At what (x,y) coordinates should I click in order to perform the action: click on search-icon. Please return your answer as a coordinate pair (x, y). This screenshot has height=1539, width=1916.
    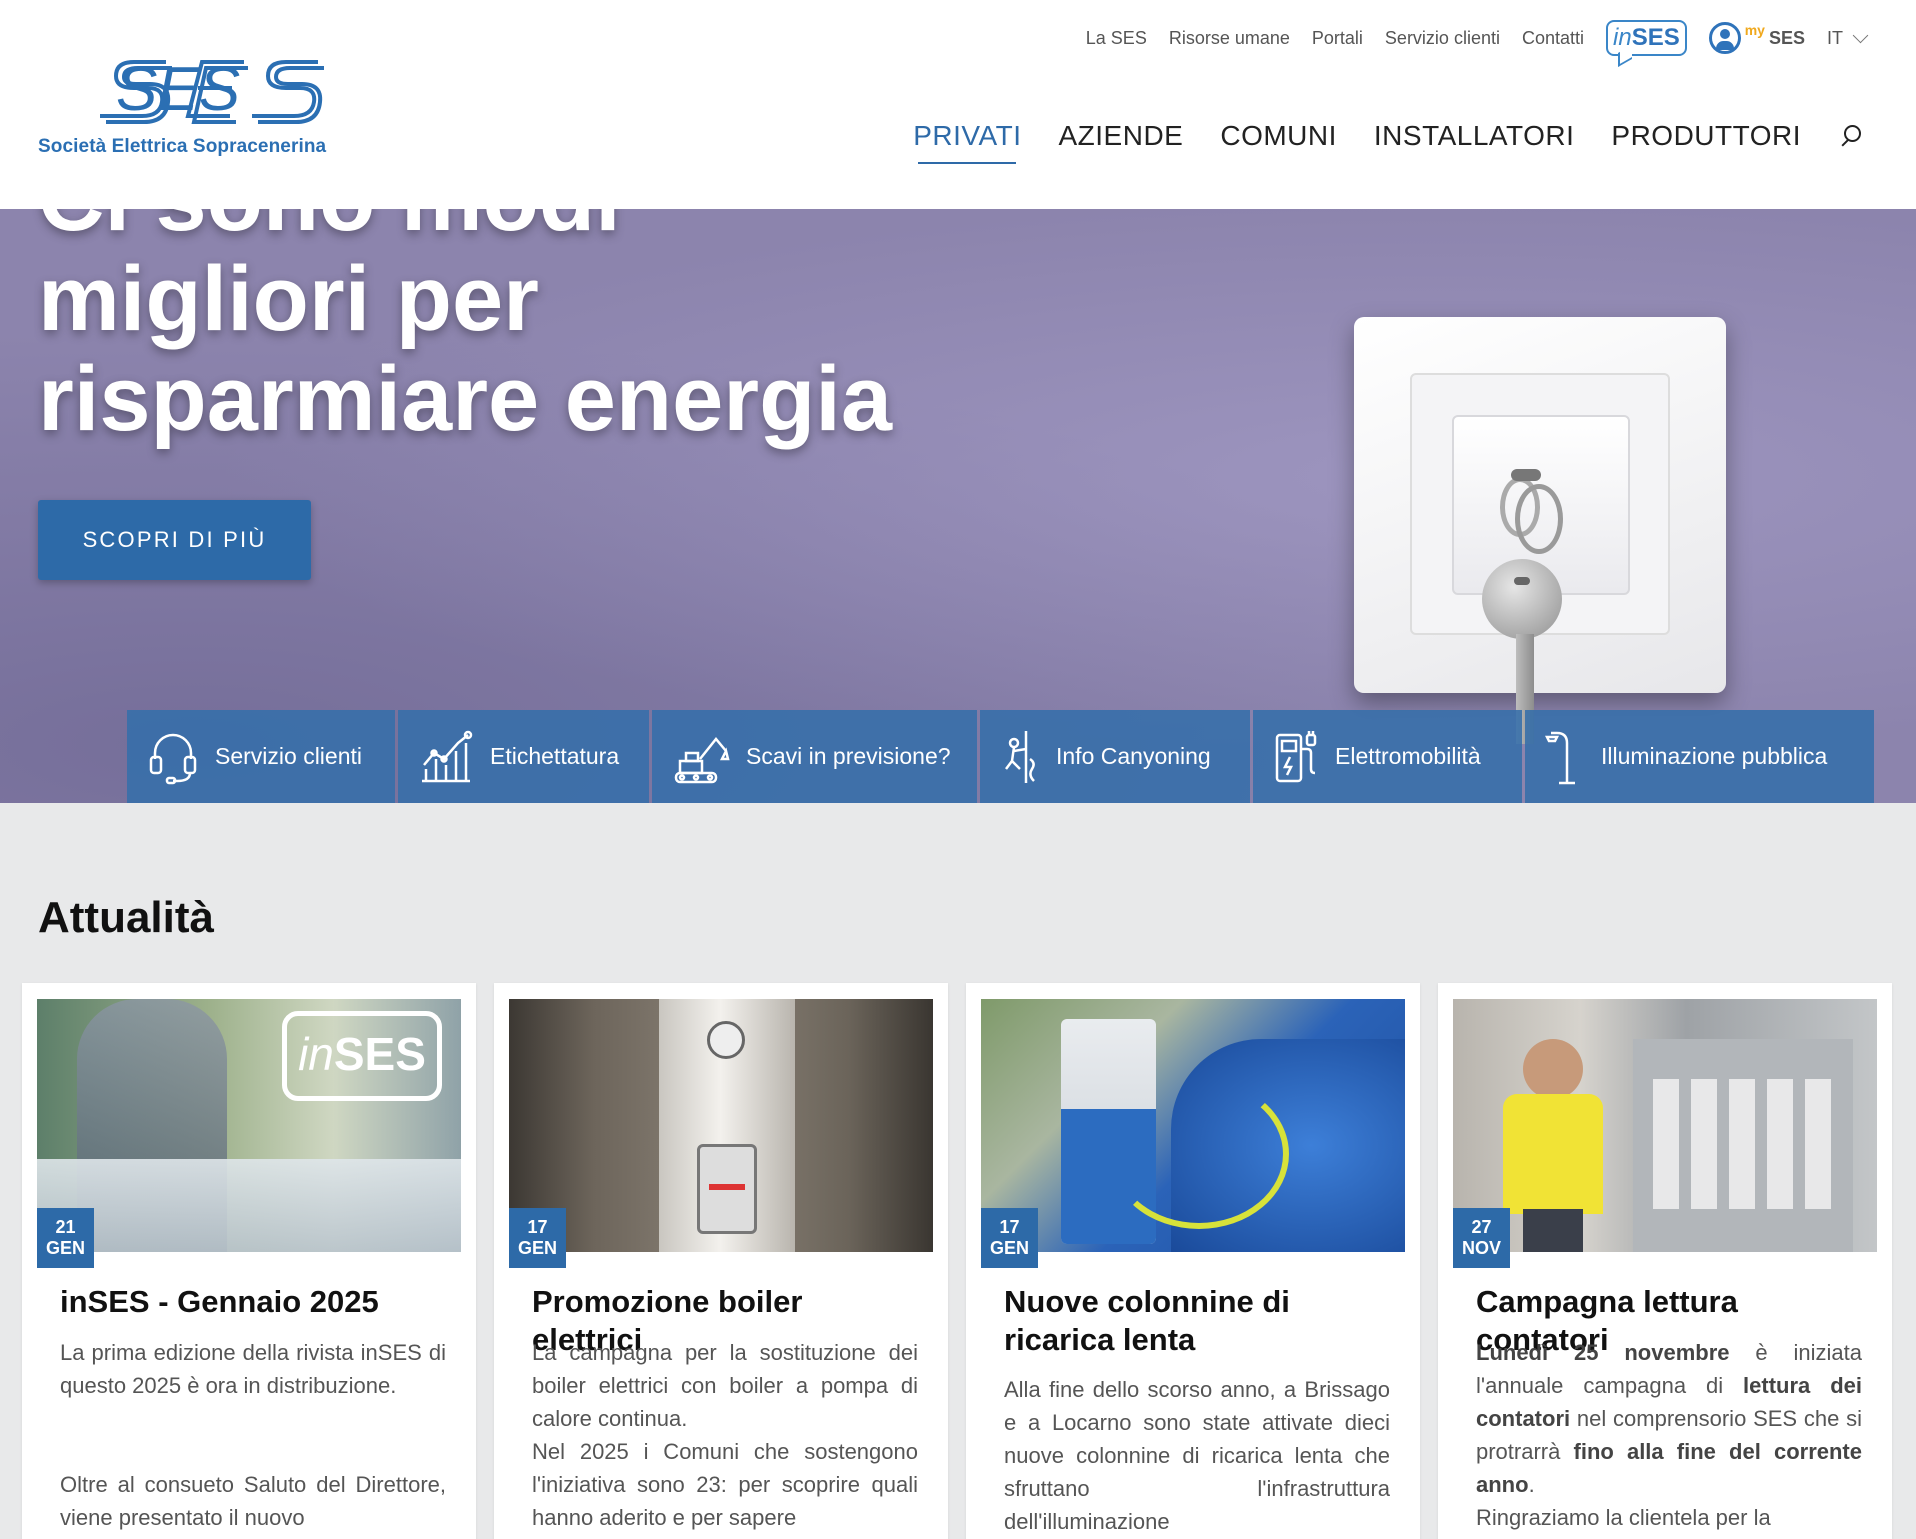
    Looking at the image, I should click on (1850, 136).